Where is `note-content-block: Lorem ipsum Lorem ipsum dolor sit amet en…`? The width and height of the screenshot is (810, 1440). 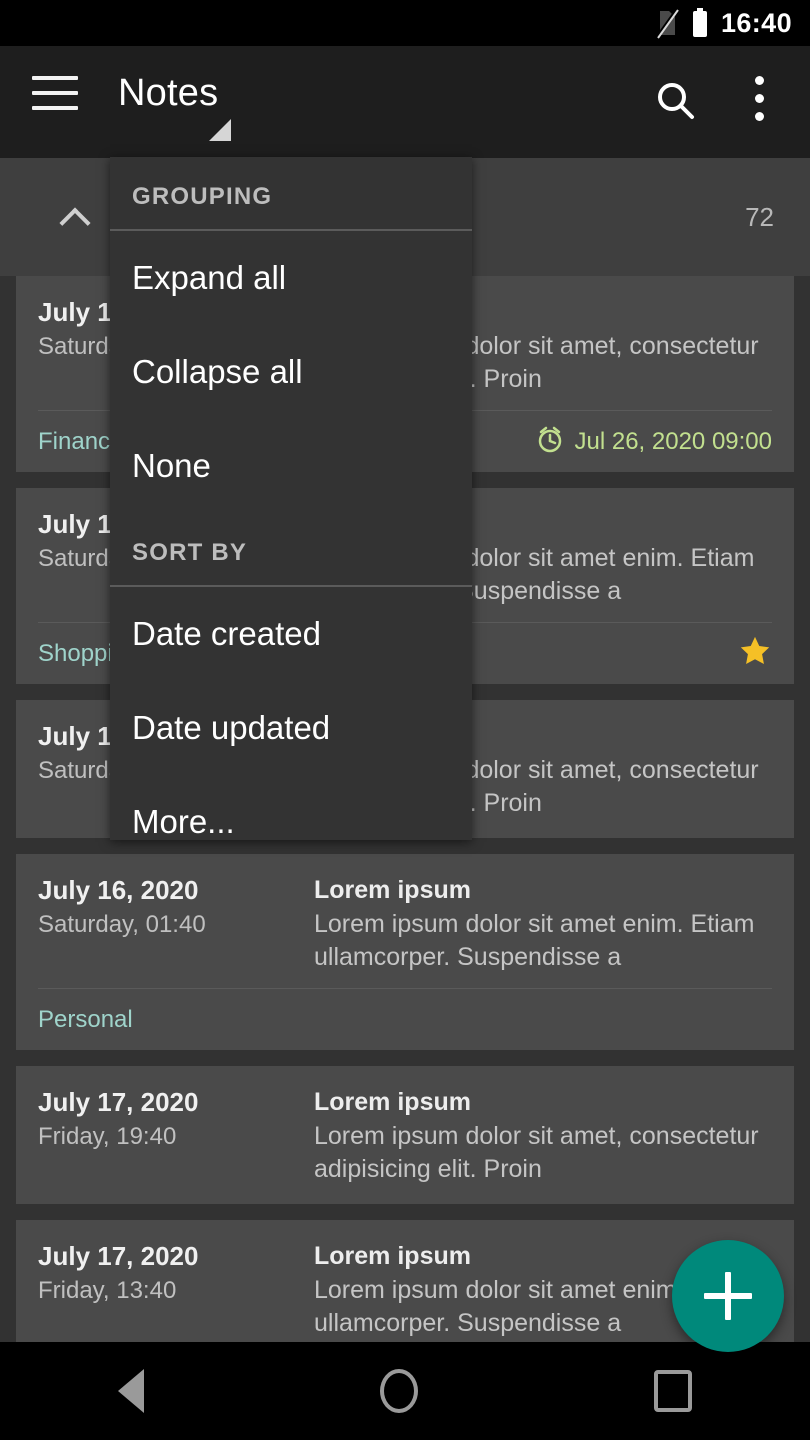 note-content-block: Lorem ipsum Lorem ipsum dolor sit amet en… is located at coordinates (540, 923).